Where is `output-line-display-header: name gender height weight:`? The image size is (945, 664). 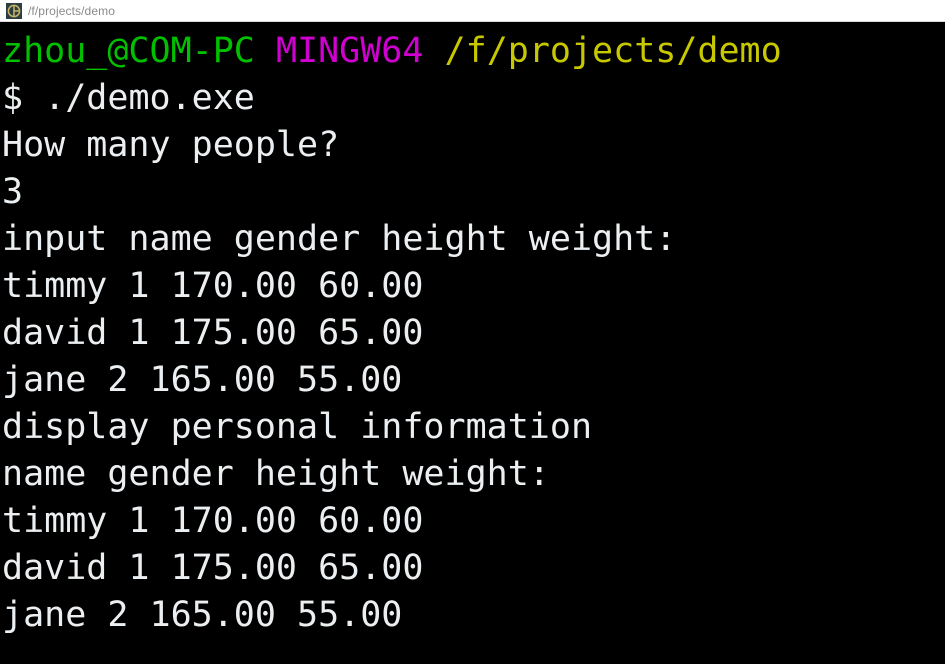
output-line-display-header: name gender height weight: is located at coordinates (276, 474).